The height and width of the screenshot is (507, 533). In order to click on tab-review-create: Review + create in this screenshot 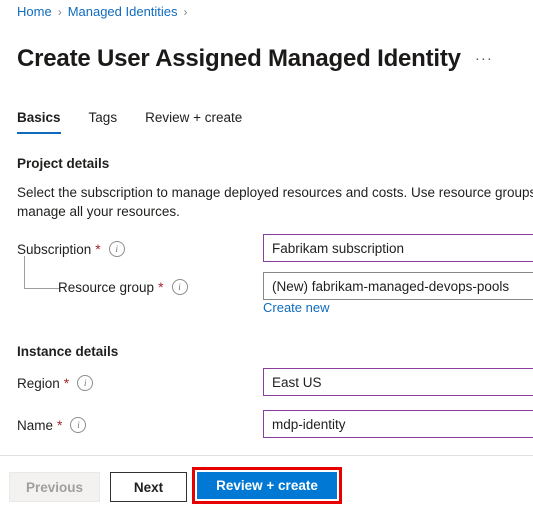, I will do `click(193, 122)`.